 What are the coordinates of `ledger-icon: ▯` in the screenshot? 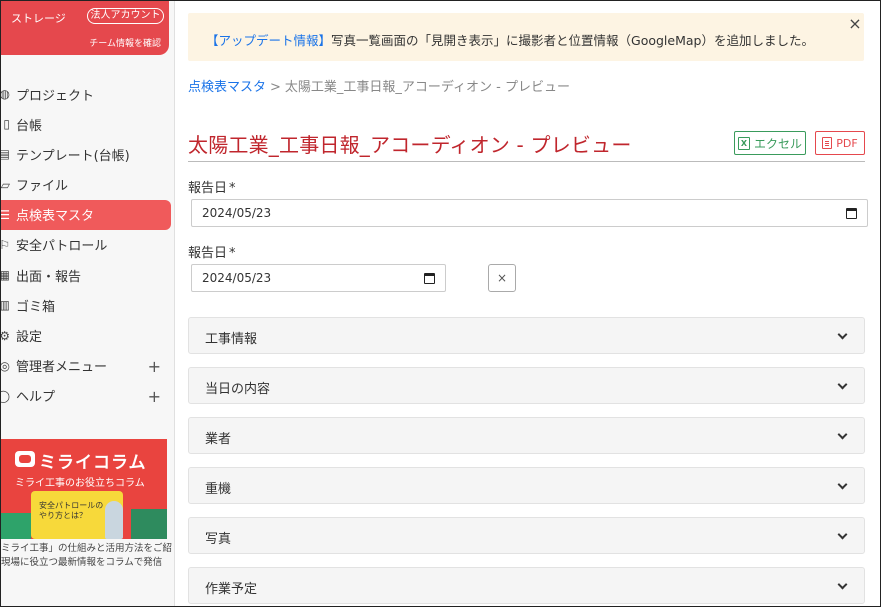 It's located at (6, 124).